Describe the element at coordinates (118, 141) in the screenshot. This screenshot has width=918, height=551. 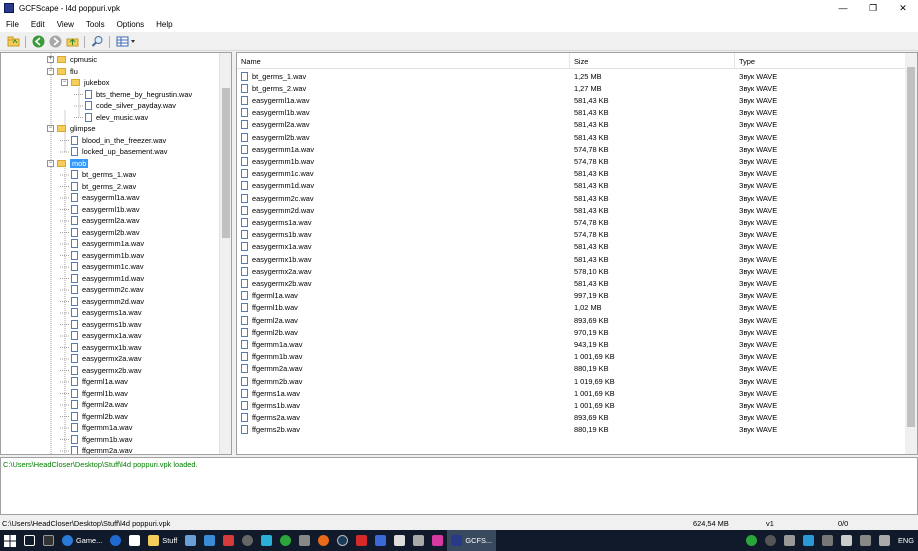
I see `tree-item: blood_in_the_freezer.wav` at that location.